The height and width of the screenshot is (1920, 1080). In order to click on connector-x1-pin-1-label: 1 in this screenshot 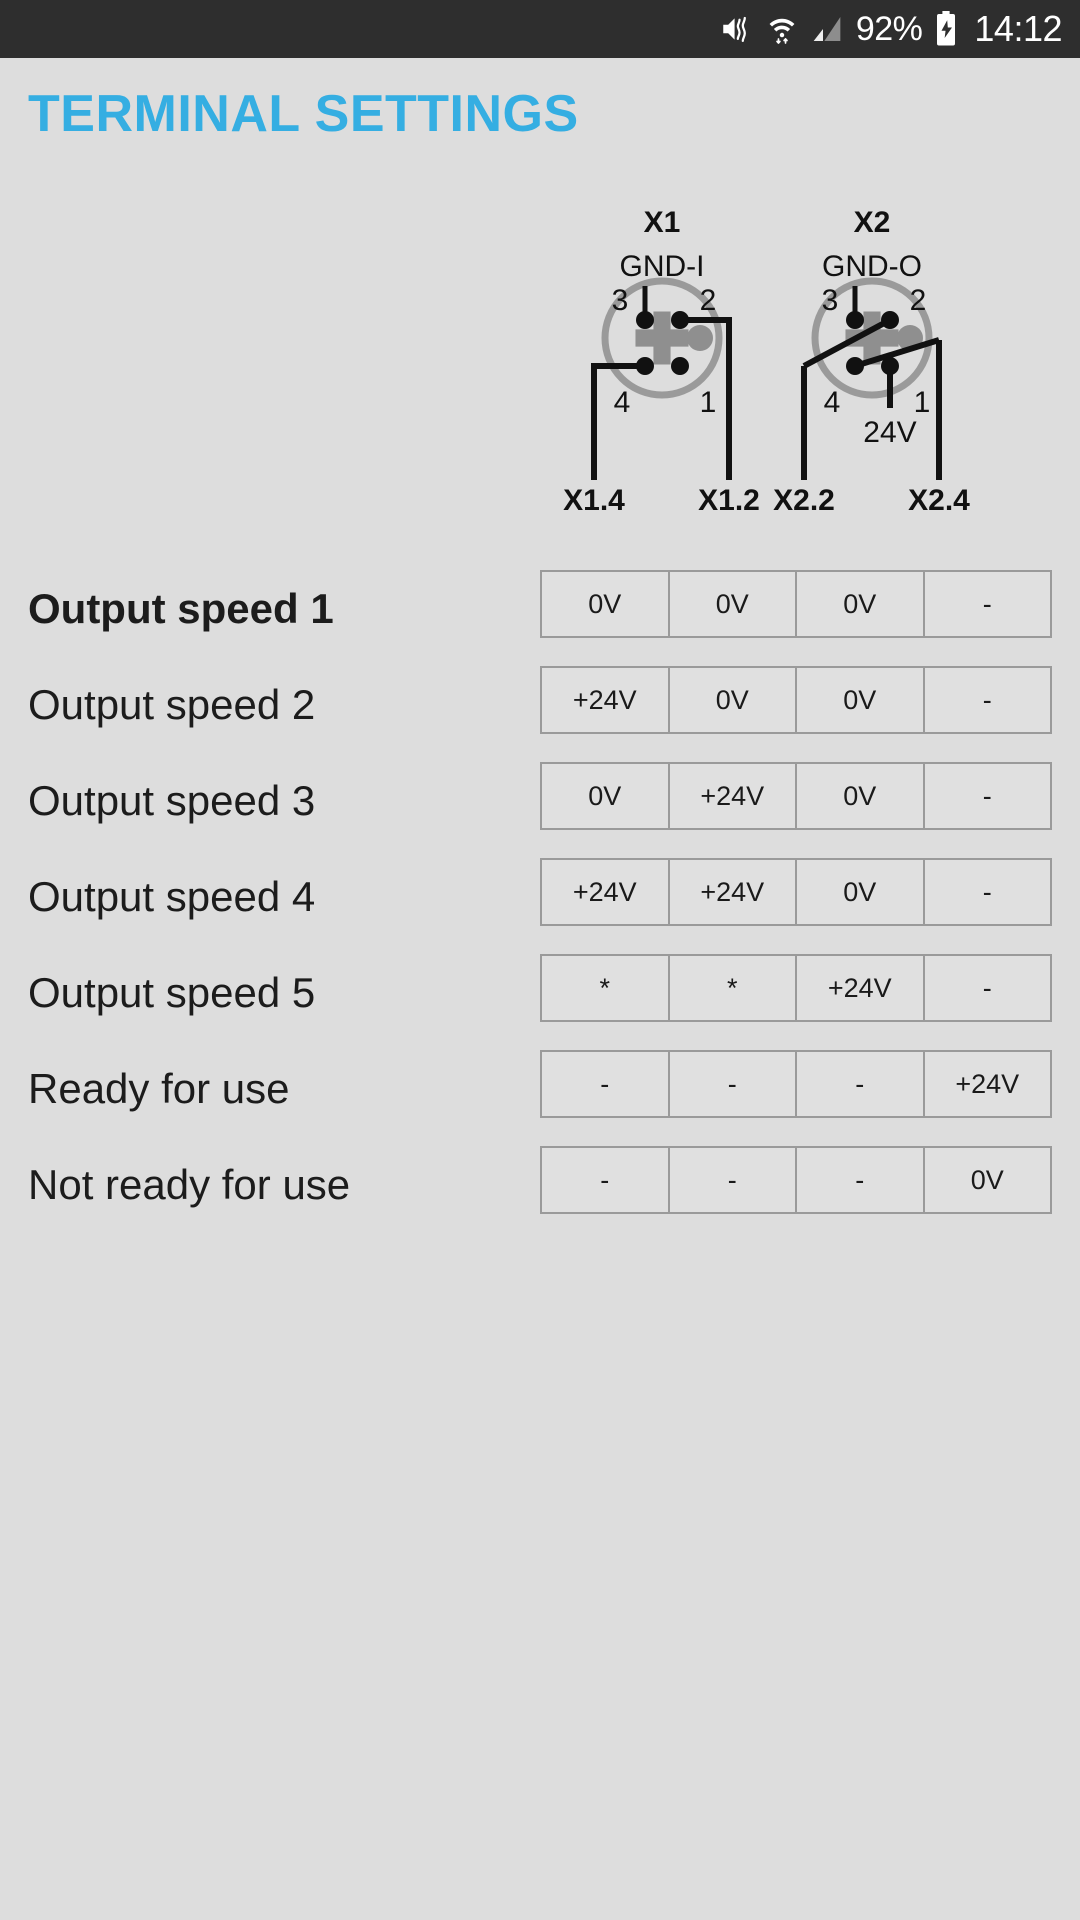, I will do `click(708, 402)`.